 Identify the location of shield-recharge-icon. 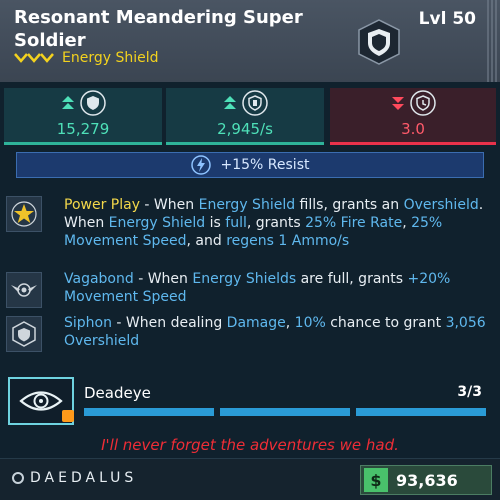
(255, 103).